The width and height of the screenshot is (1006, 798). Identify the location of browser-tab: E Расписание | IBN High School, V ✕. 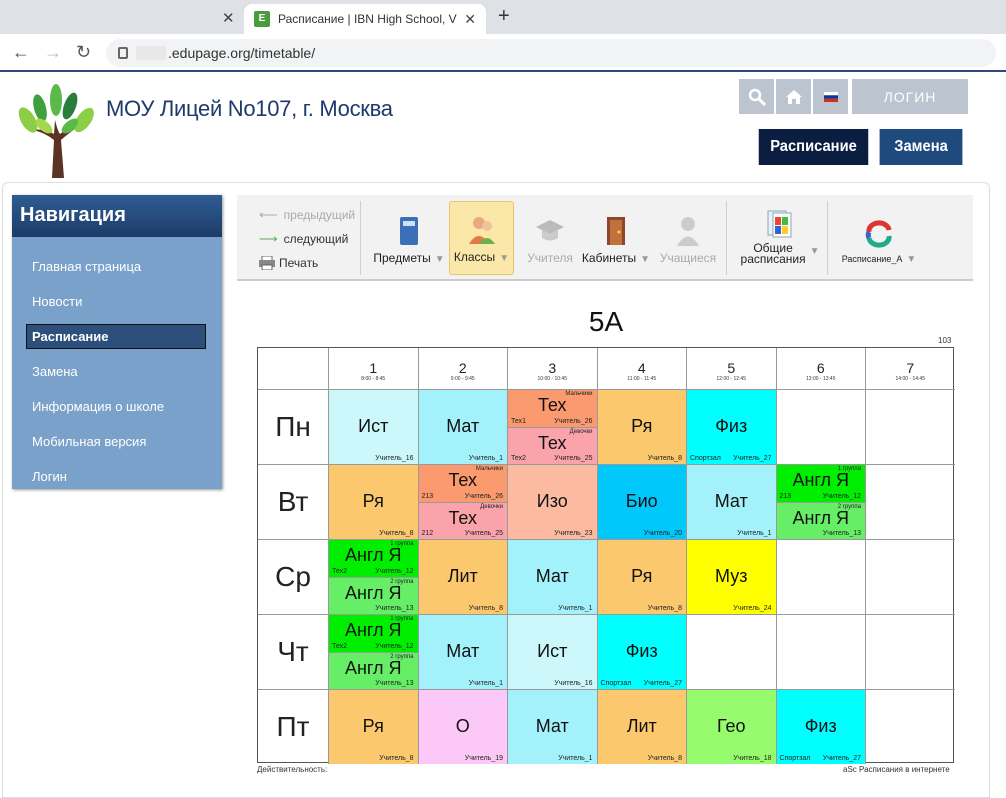
(365, 19).